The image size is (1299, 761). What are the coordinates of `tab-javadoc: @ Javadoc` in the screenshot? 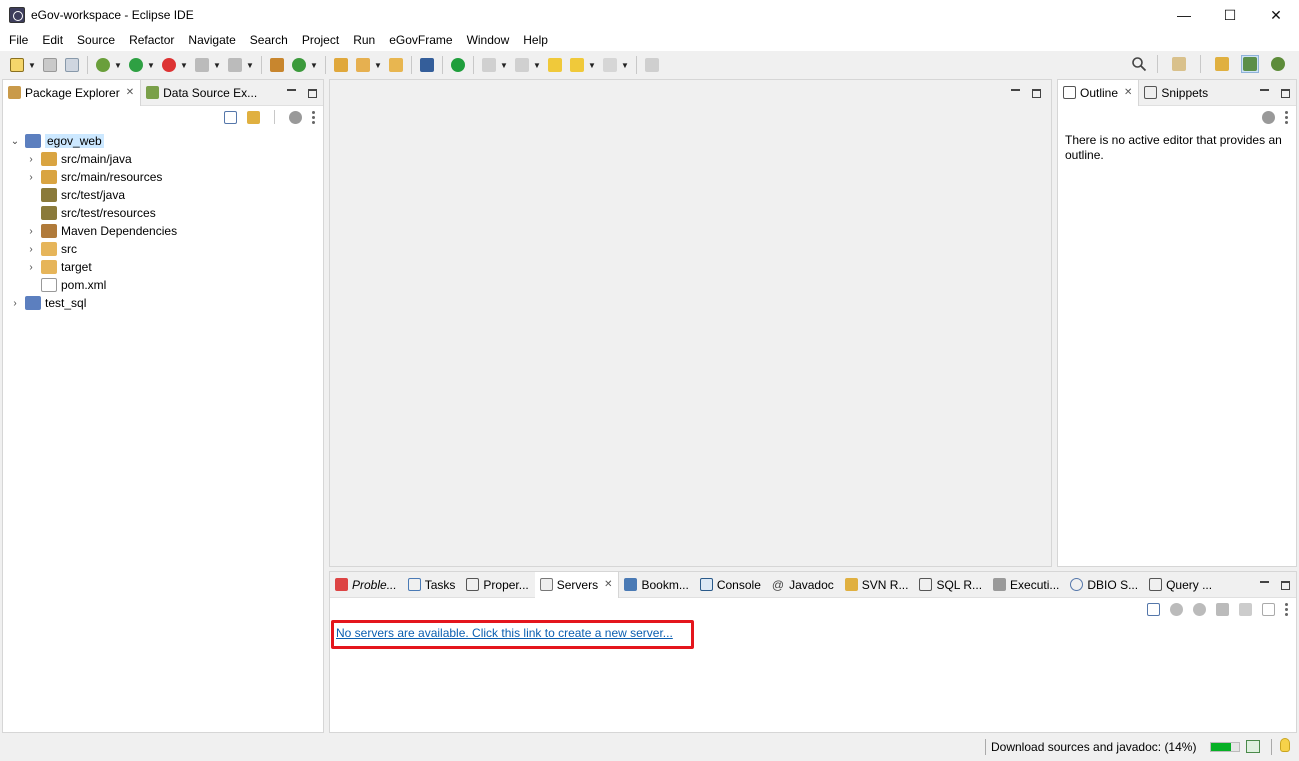 It's located at (803, 585).